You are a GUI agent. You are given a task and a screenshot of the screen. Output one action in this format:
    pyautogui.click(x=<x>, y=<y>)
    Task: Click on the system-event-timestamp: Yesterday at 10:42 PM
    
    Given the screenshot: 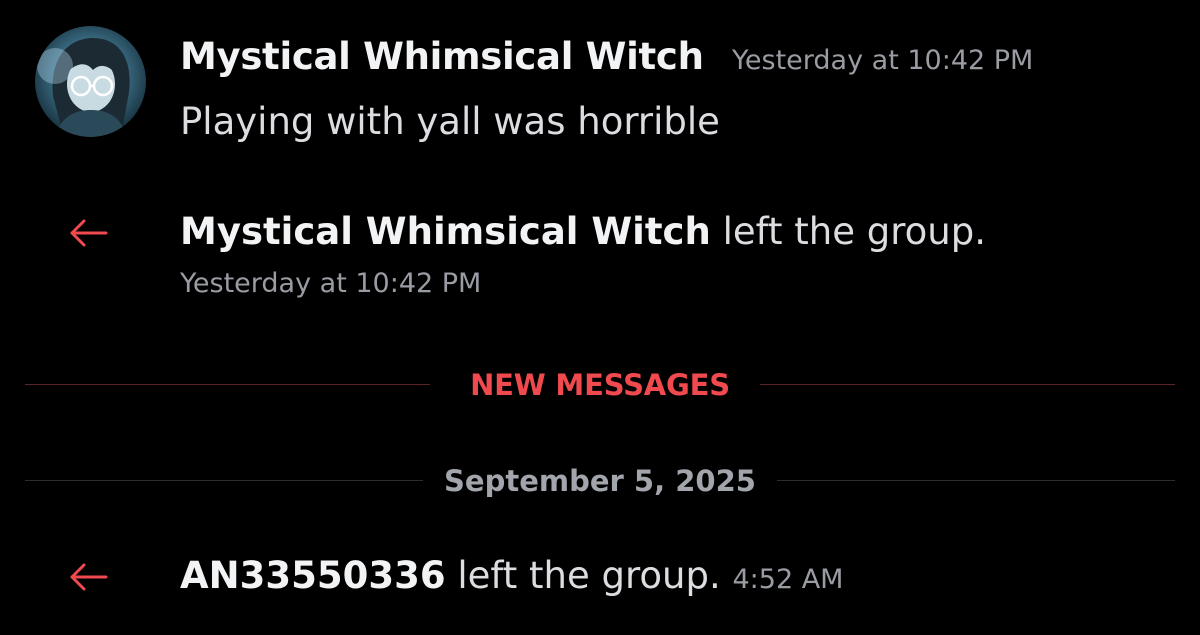 What is the action you would take?
    pyautogui.click(x=331, y=283)
    